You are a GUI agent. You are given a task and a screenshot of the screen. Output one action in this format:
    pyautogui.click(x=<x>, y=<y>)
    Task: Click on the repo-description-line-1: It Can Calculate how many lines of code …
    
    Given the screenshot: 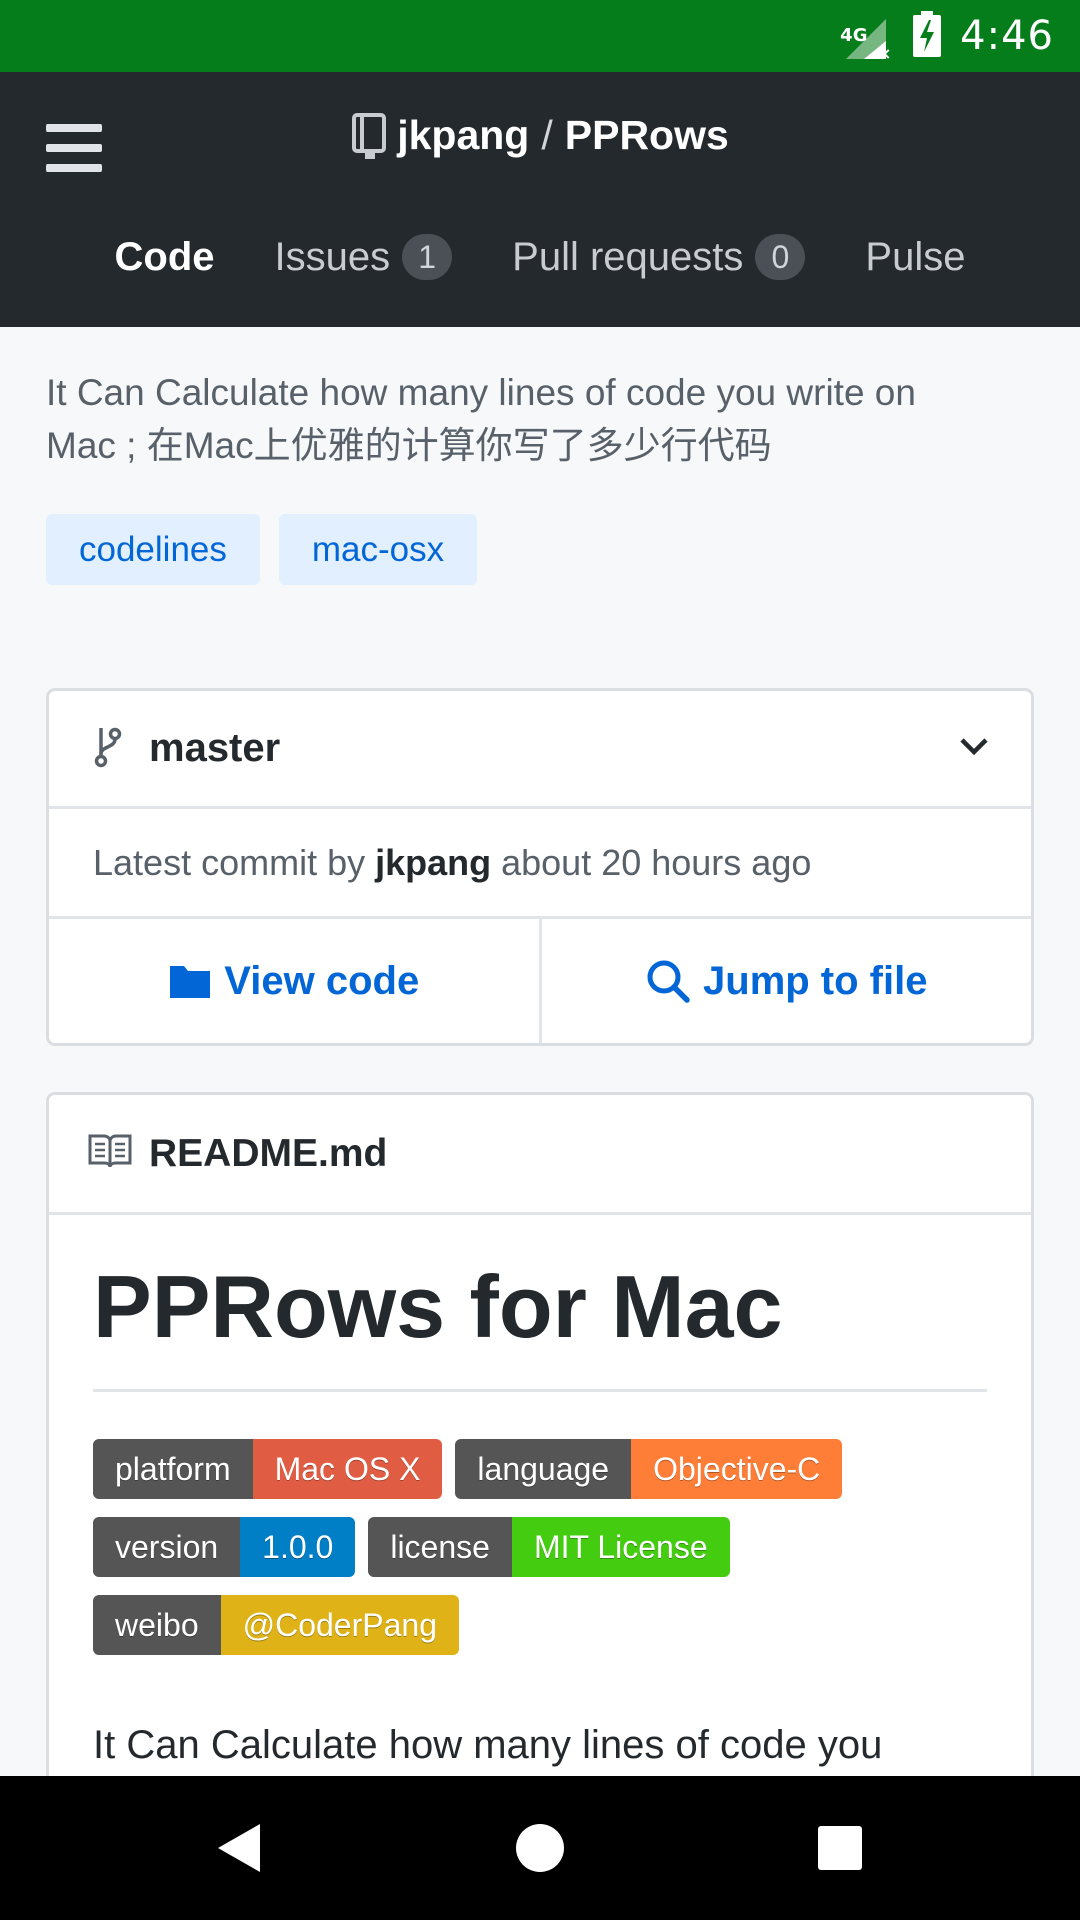 What is the action you would take?
    pyautogui.click(x=481, y=392)
    